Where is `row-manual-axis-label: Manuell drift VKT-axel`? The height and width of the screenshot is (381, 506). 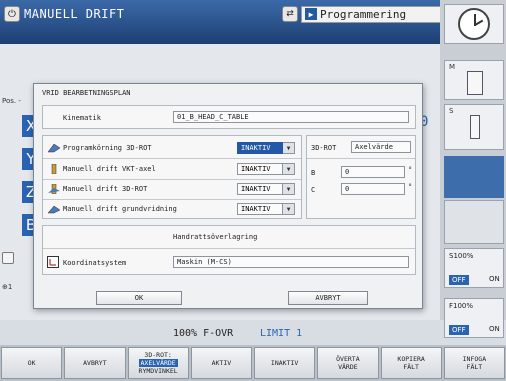 row-manual-axis-label: Manuell drift VKT-axel is located at coordinates (109, 169).